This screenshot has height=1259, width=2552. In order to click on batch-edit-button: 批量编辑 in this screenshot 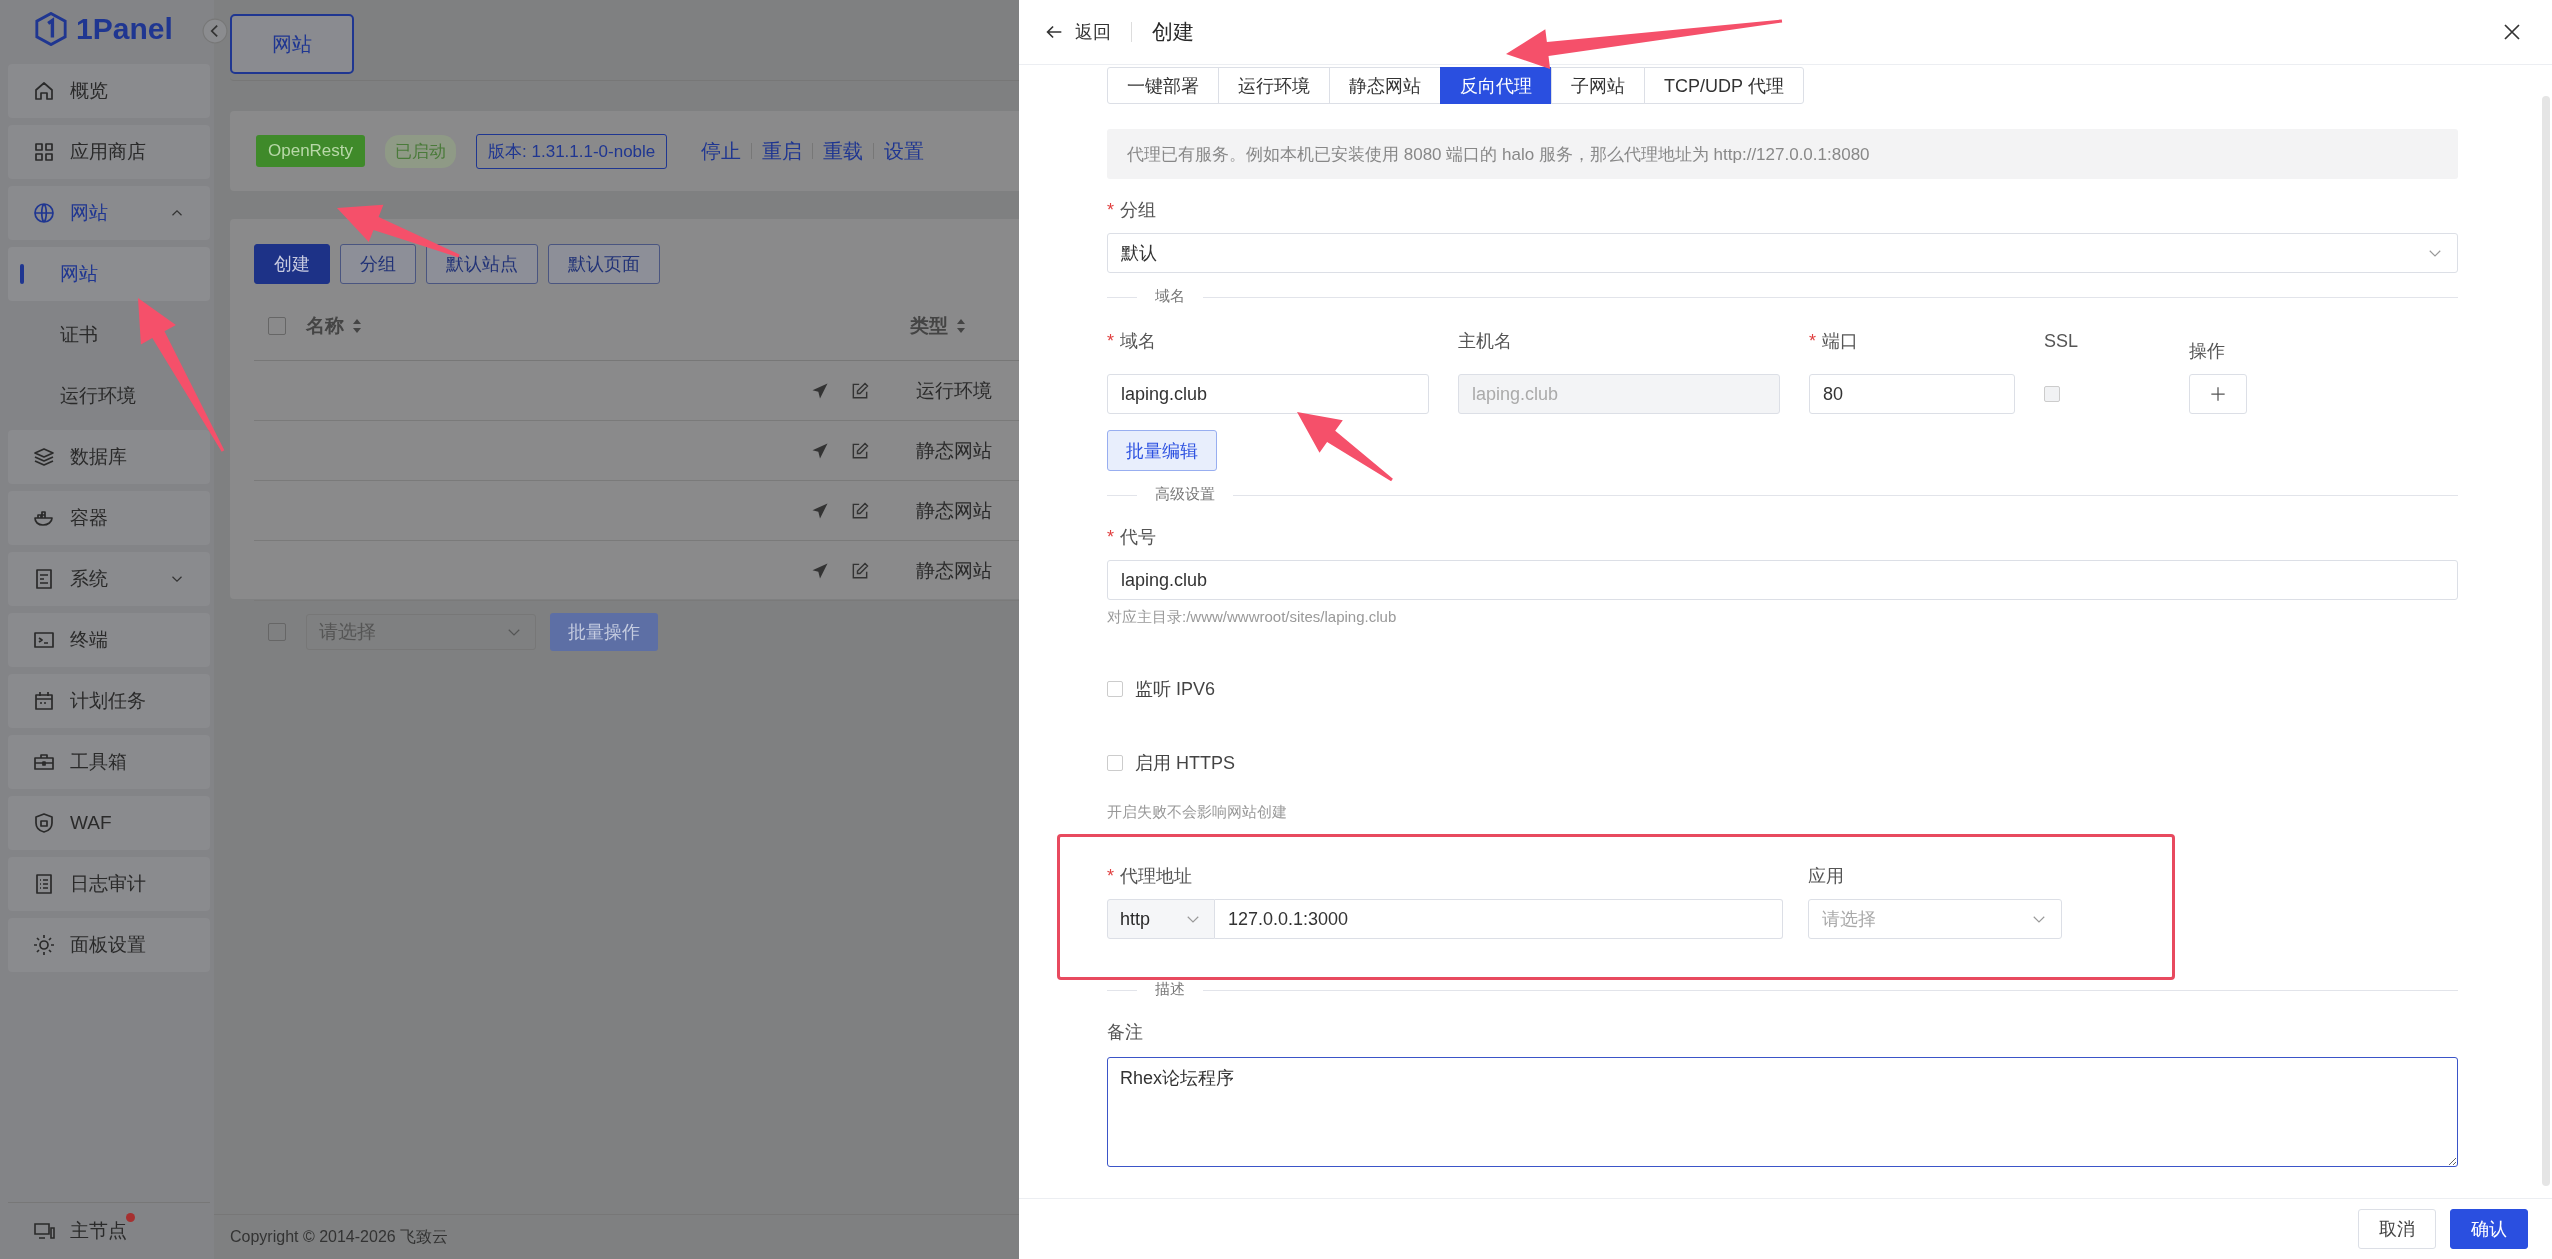, I will do `click(1162, 450)`.